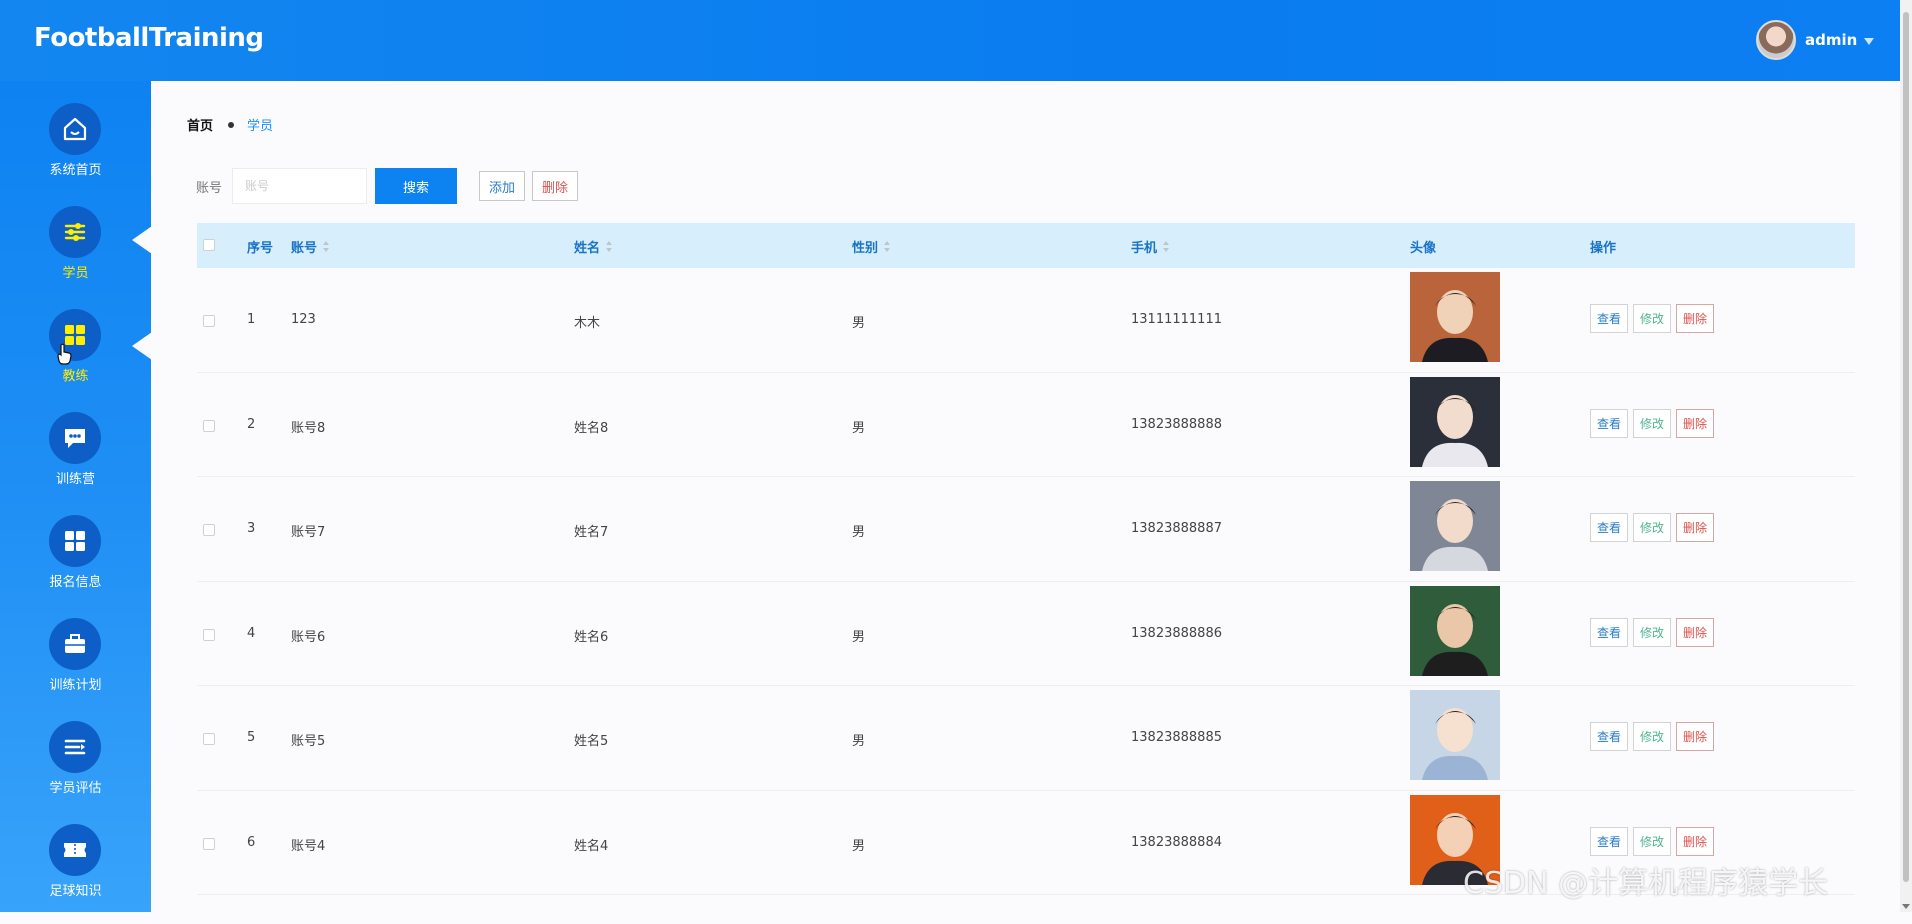 The width and height of the screenshot is (1912, 924). What do you see at coordinates (871, 246) in the screenshot?
I see `column-header-gender: 性别` at bounding box center [871, 246].